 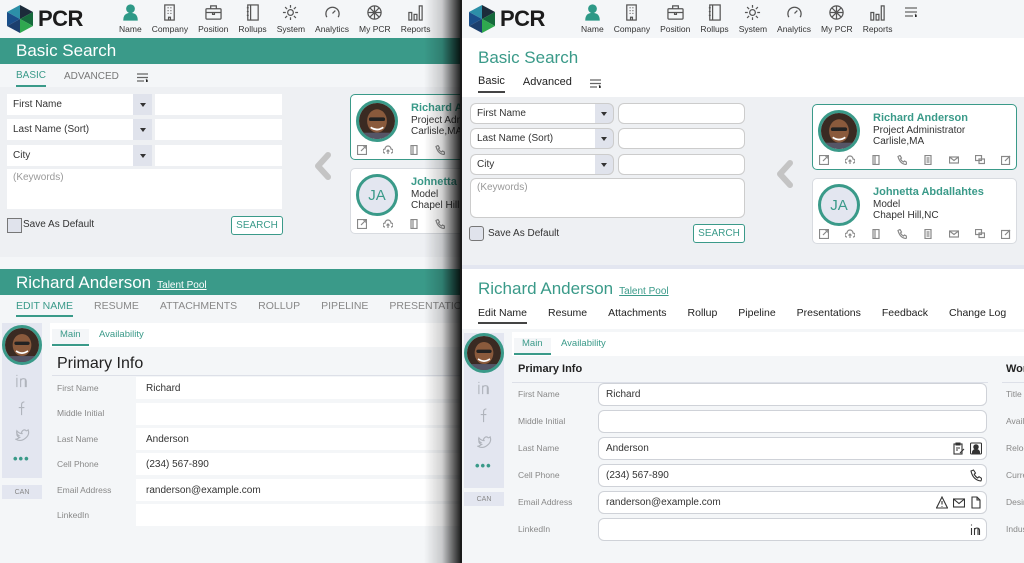 I want to click on edit-icon, so click(x=1012, y=234).